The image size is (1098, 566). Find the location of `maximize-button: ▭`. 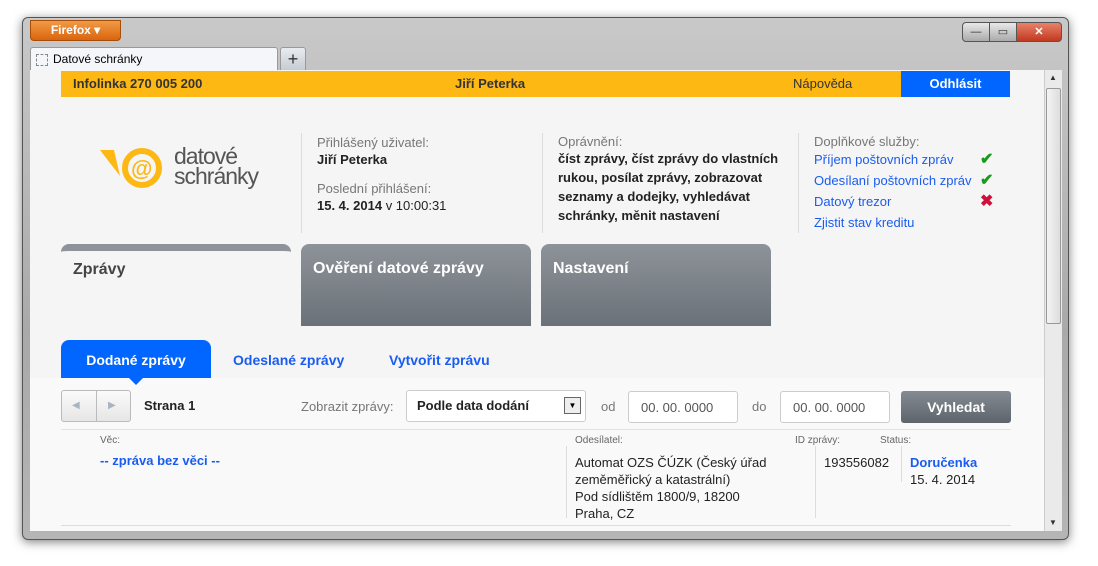

maximize-button: ▭ is located at coordinates (1003, 32).